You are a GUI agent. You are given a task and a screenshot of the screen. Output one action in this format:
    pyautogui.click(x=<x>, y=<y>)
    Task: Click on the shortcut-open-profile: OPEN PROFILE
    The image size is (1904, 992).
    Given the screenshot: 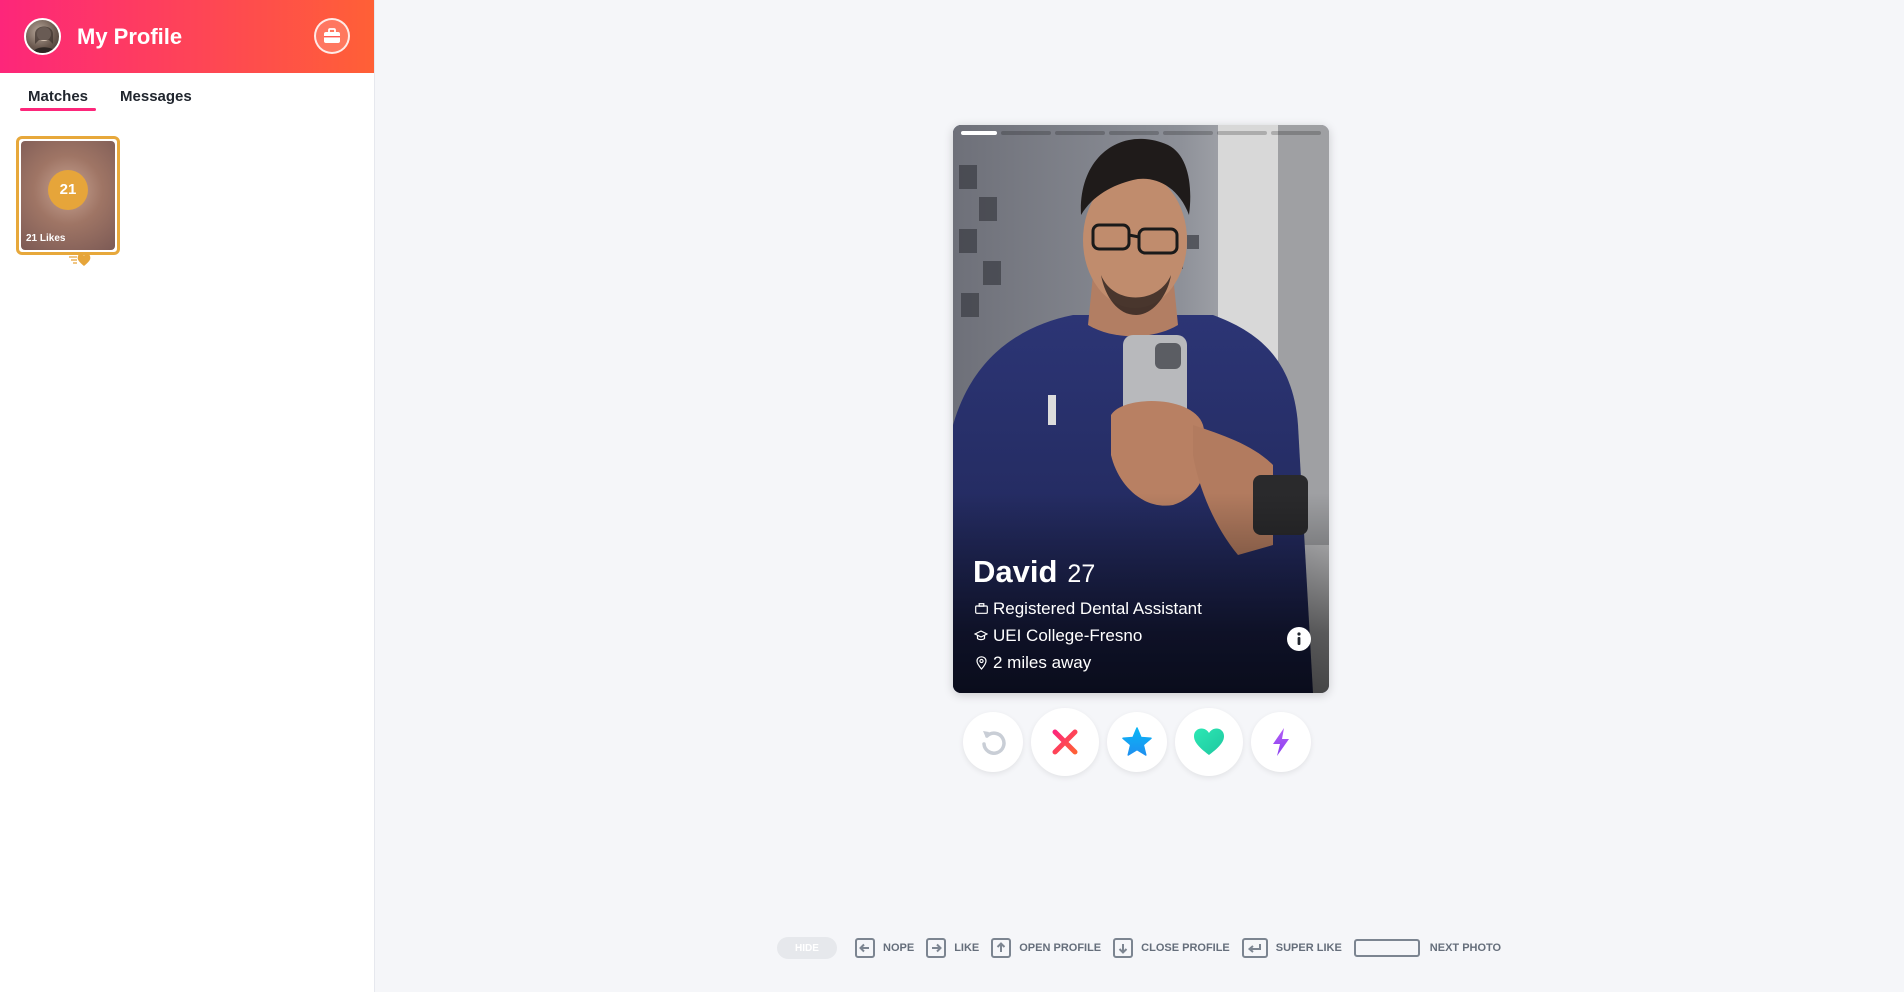 What is the action you would take?
    pyautogui.click(x=1046, y=948)
    